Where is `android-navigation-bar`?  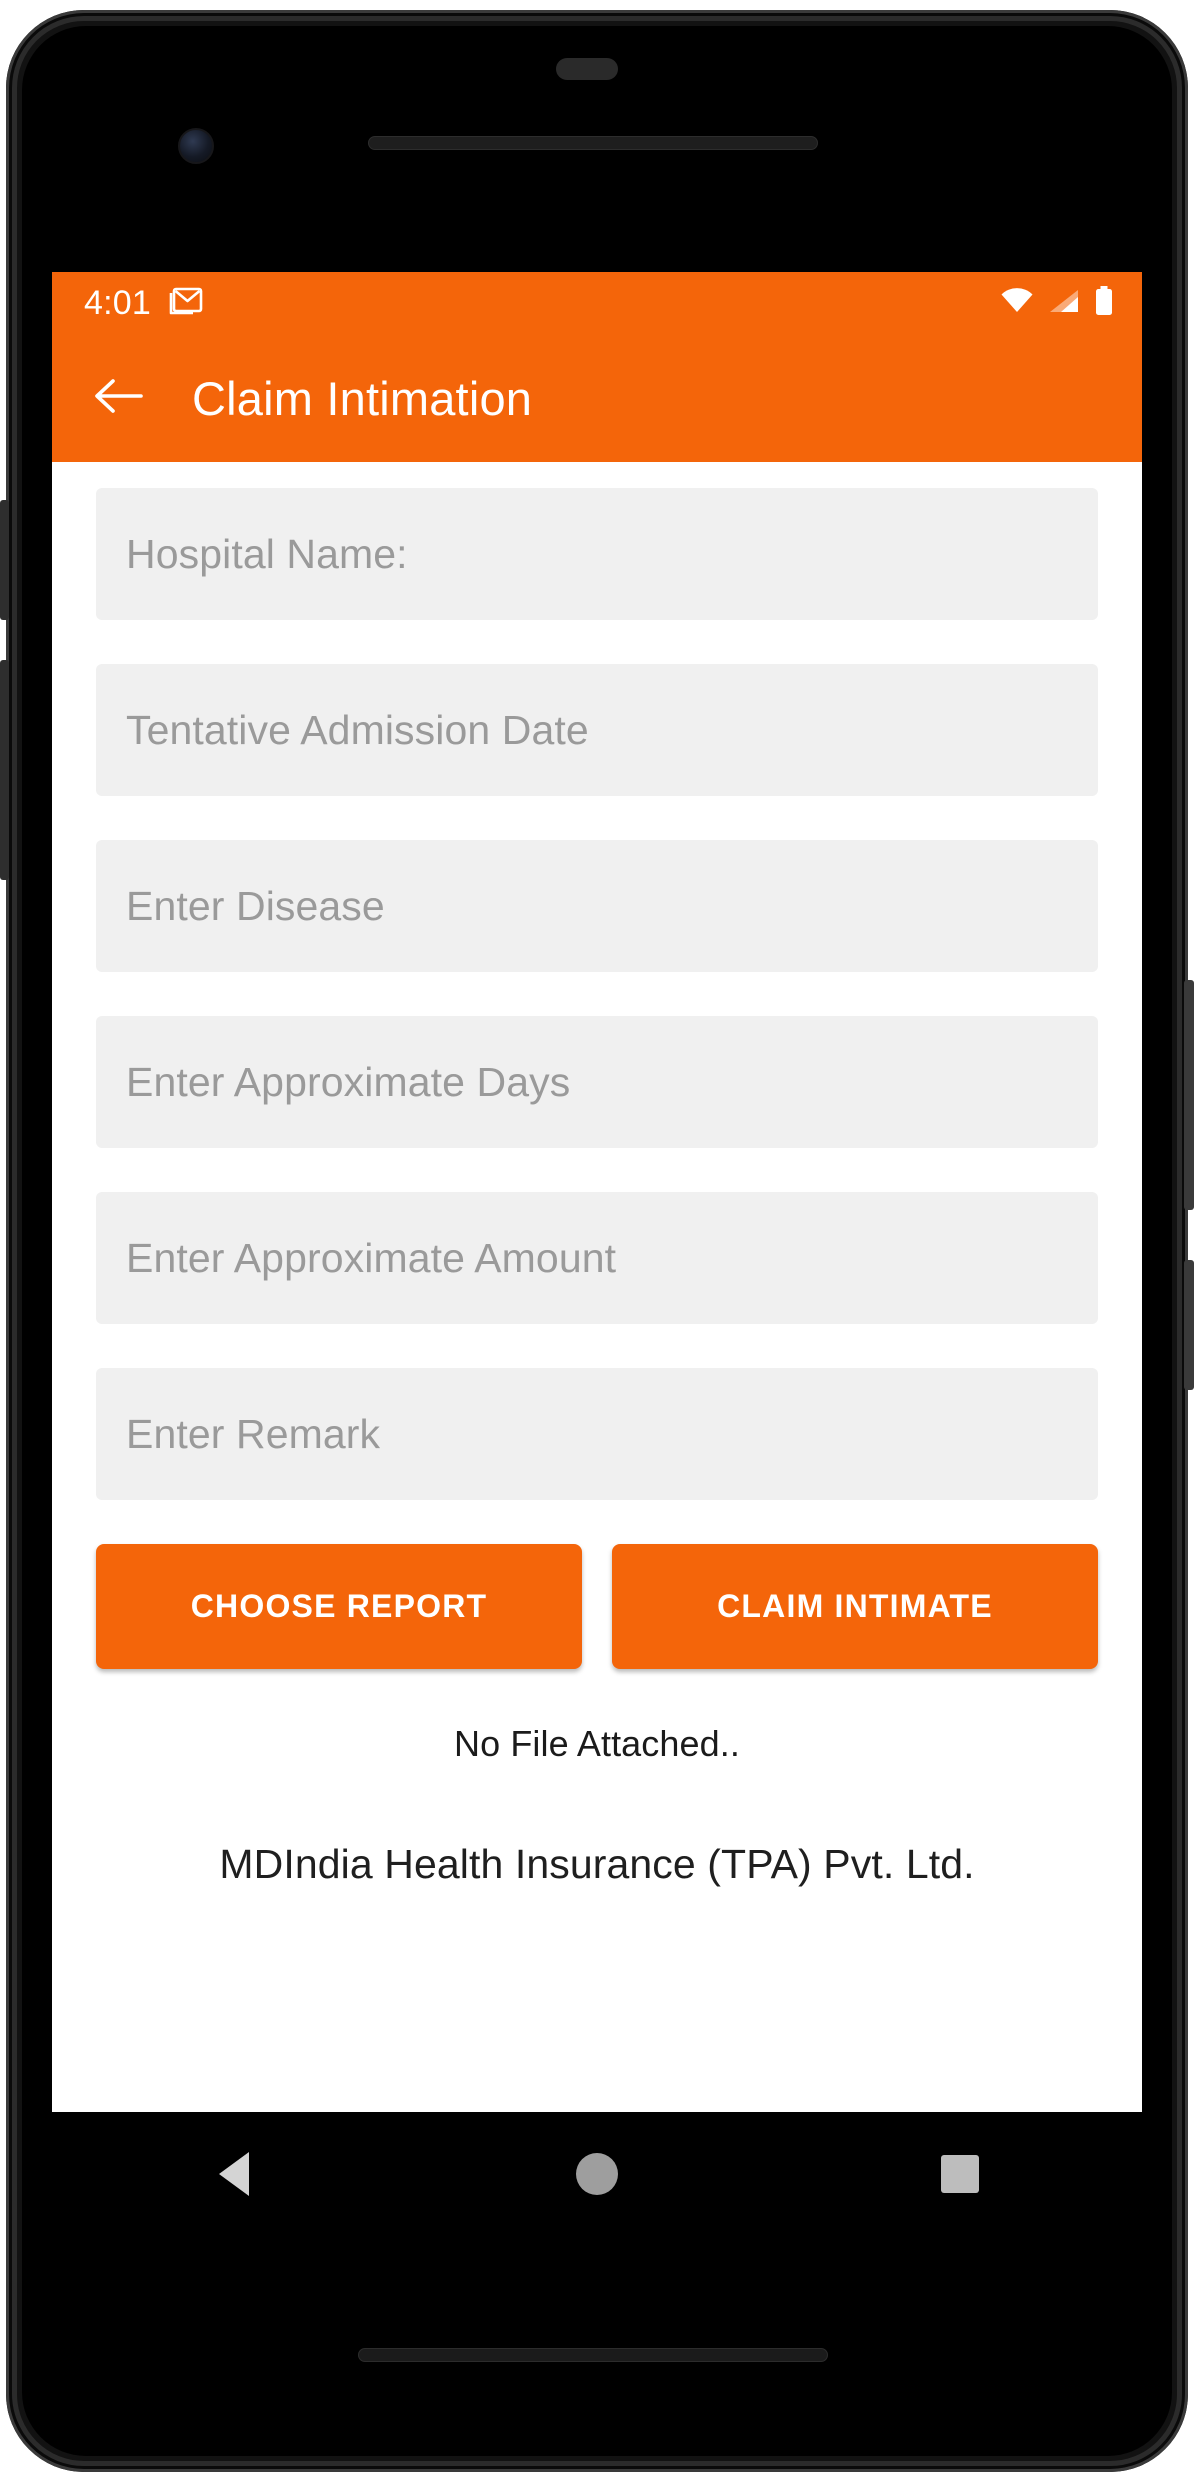
android-navigation-bar is located at coordinates (597, 2174).